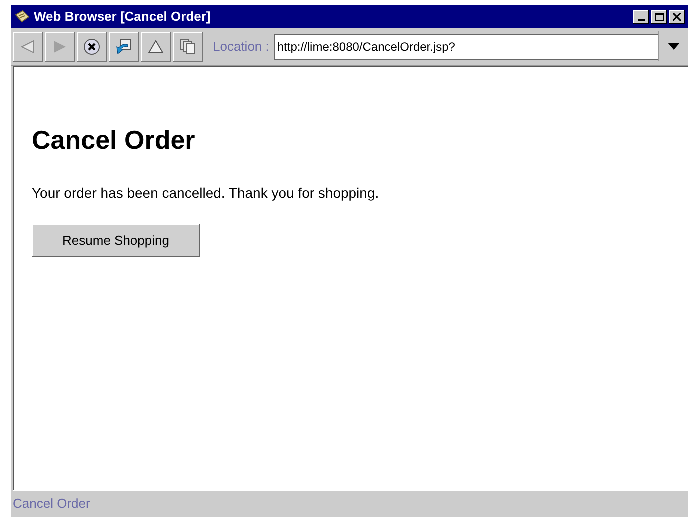 The width and height of the screenshot is (688, 517). I want to click on close-icon, so click(677, 16).